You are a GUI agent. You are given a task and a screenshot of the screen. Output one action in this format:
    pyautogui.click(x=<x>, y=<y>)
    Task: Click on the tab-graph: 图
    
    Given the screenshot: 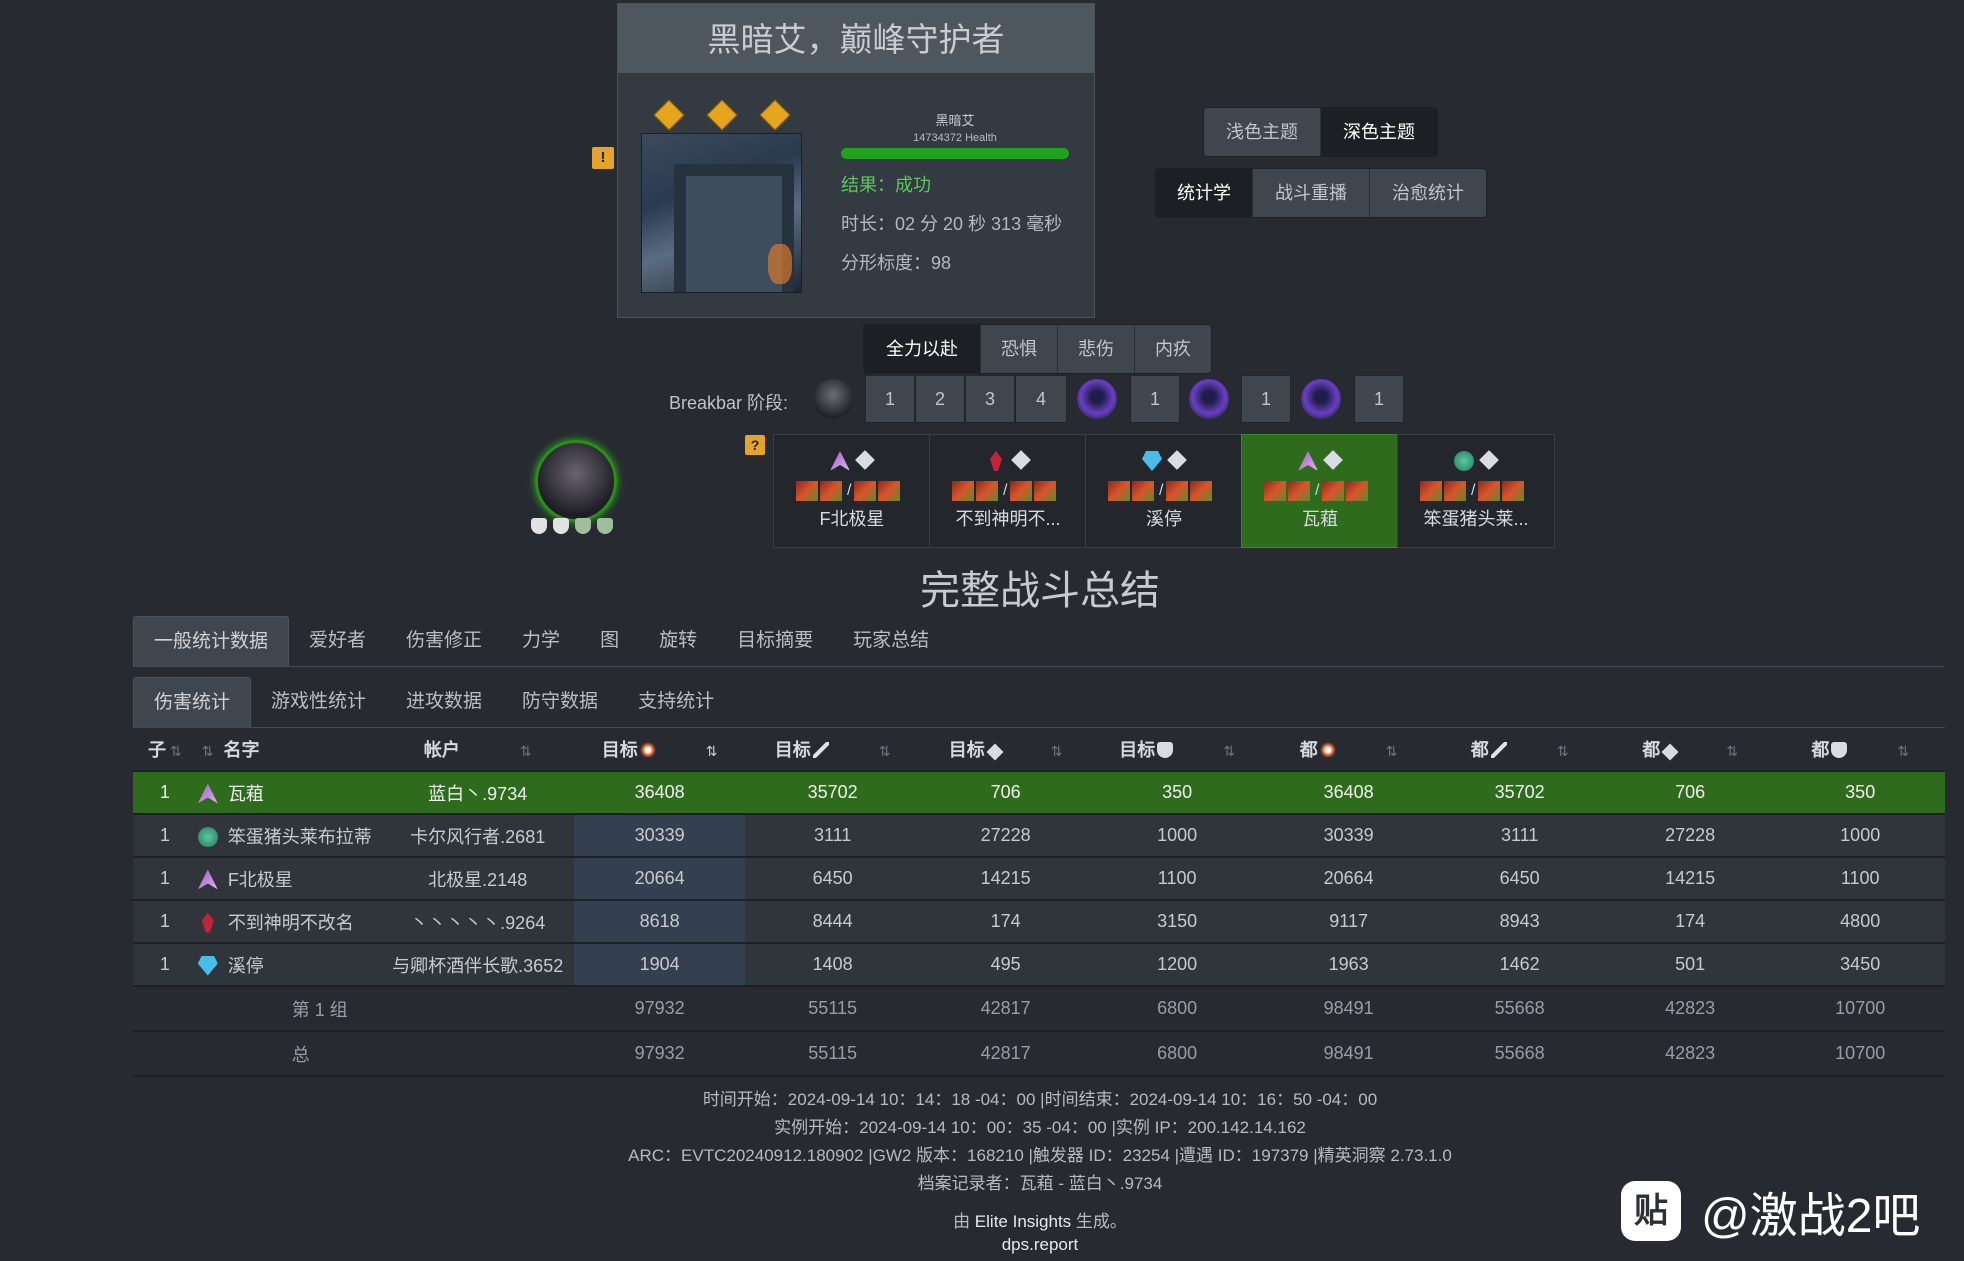 What is the action you would take?
    pyautogui.click(x=609, y=641)
    